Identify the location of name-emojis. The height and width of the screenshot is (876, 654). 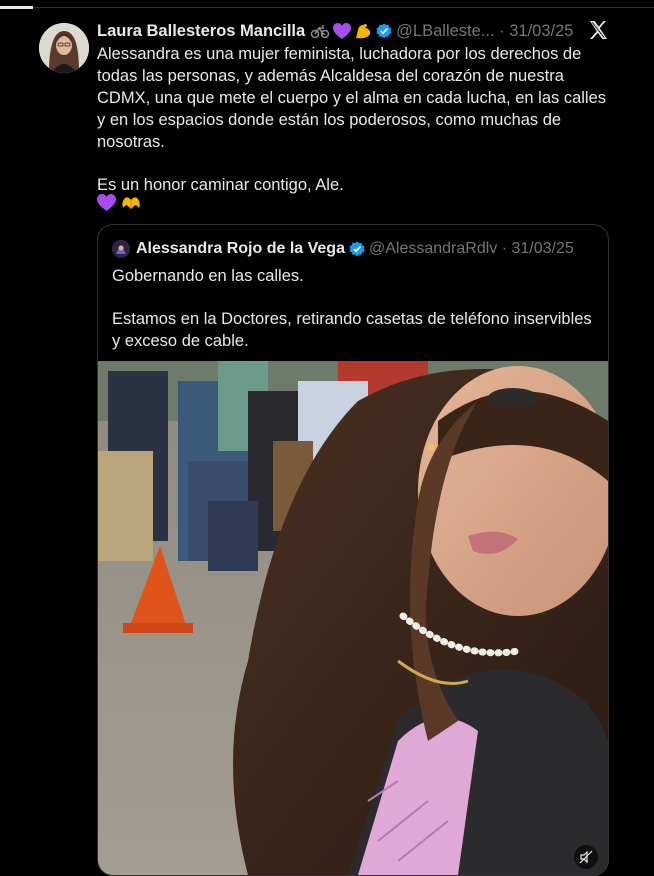
(341, 31).